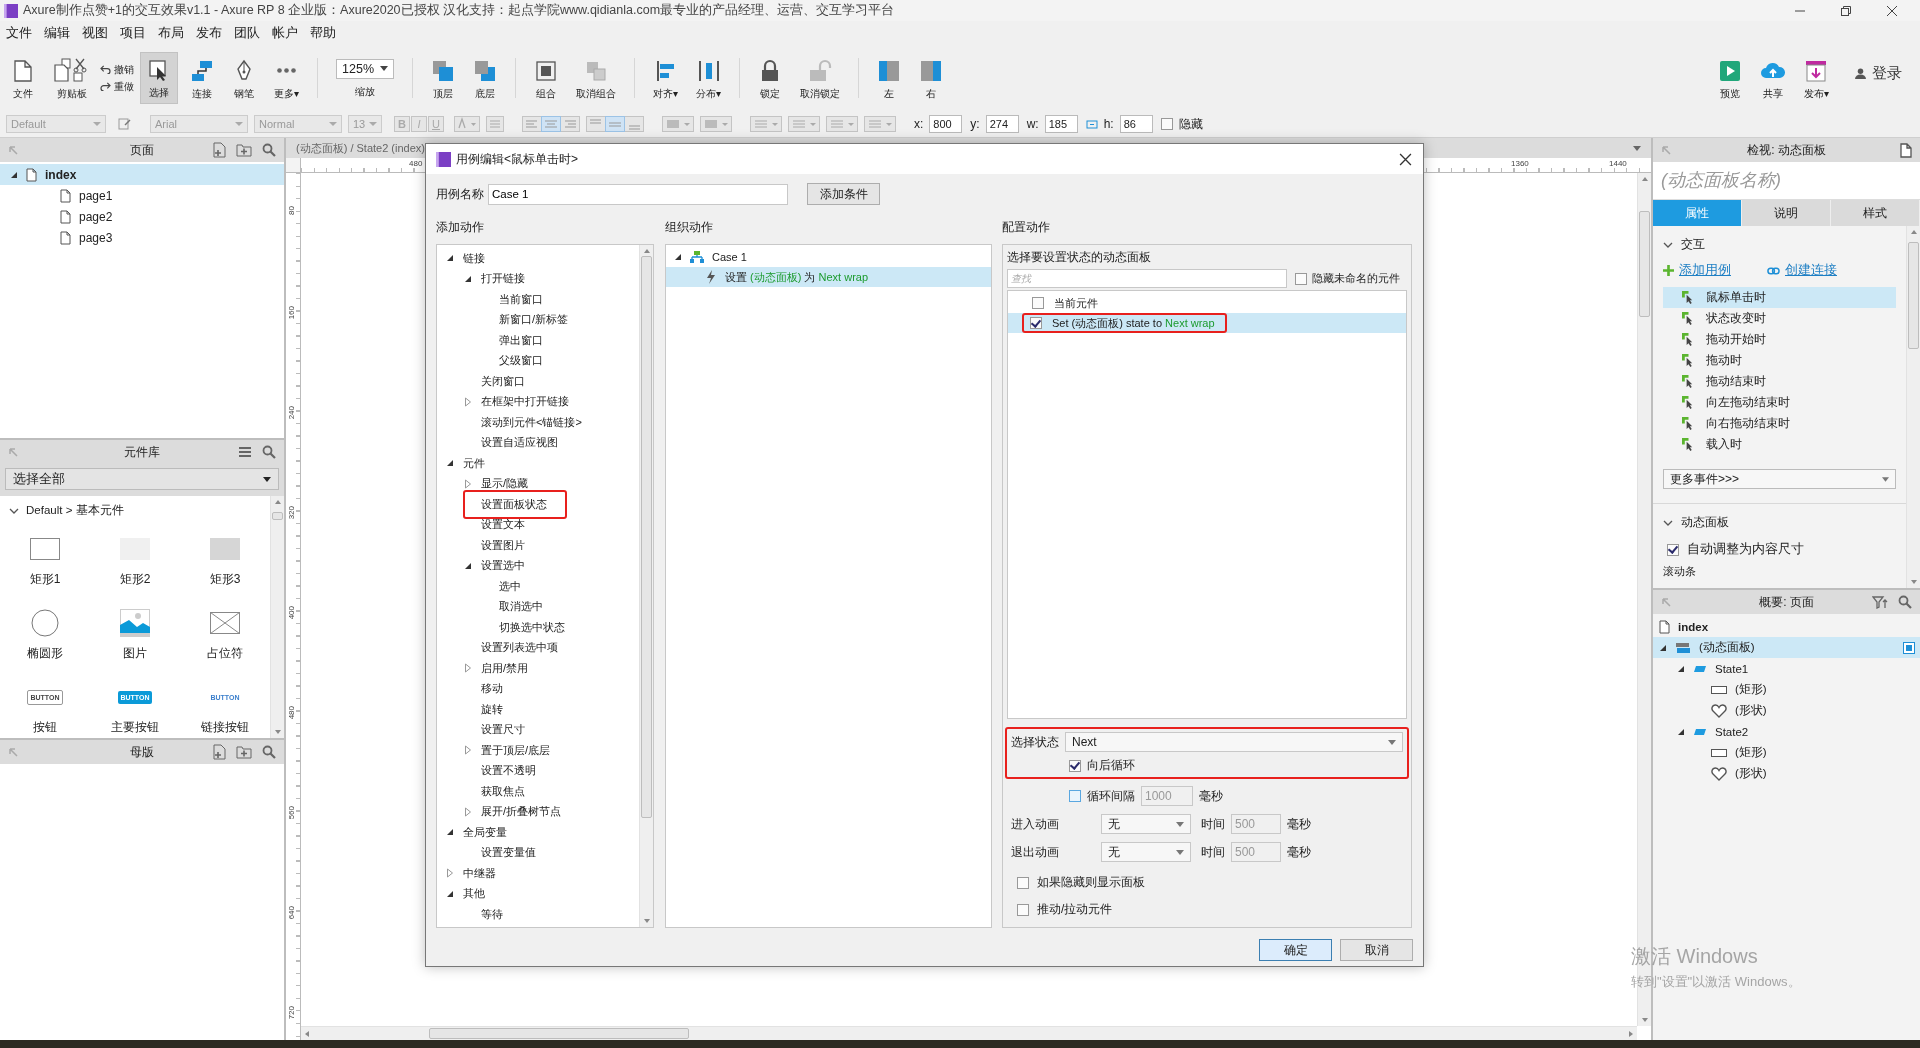 This screenshot has height=1048, width=1920. I want to click on widget-item: 矩形3, so click(225, 561).